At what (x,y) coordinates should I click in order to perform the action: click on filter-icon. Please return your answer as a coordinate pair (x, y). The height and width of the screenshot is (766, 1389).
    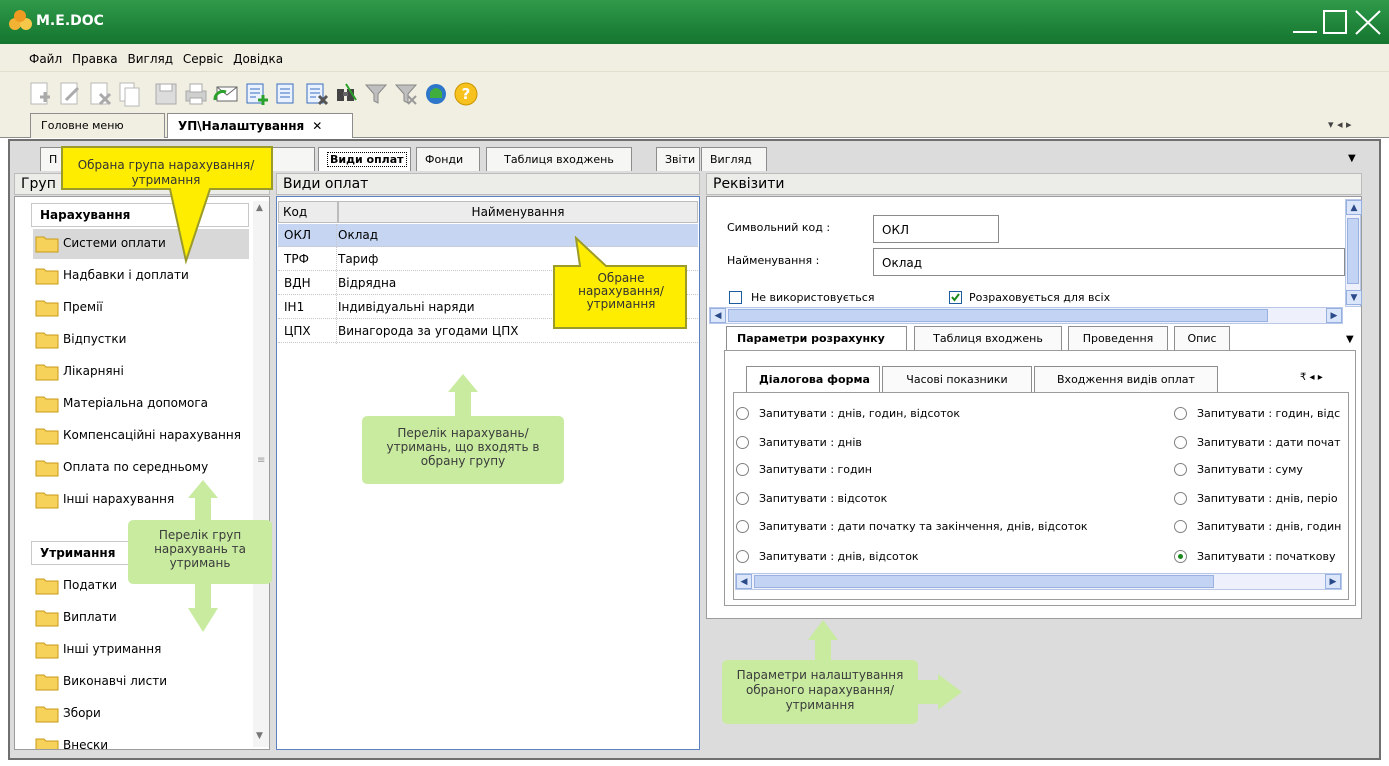
    Looking at the image, I should click on (376, 94).